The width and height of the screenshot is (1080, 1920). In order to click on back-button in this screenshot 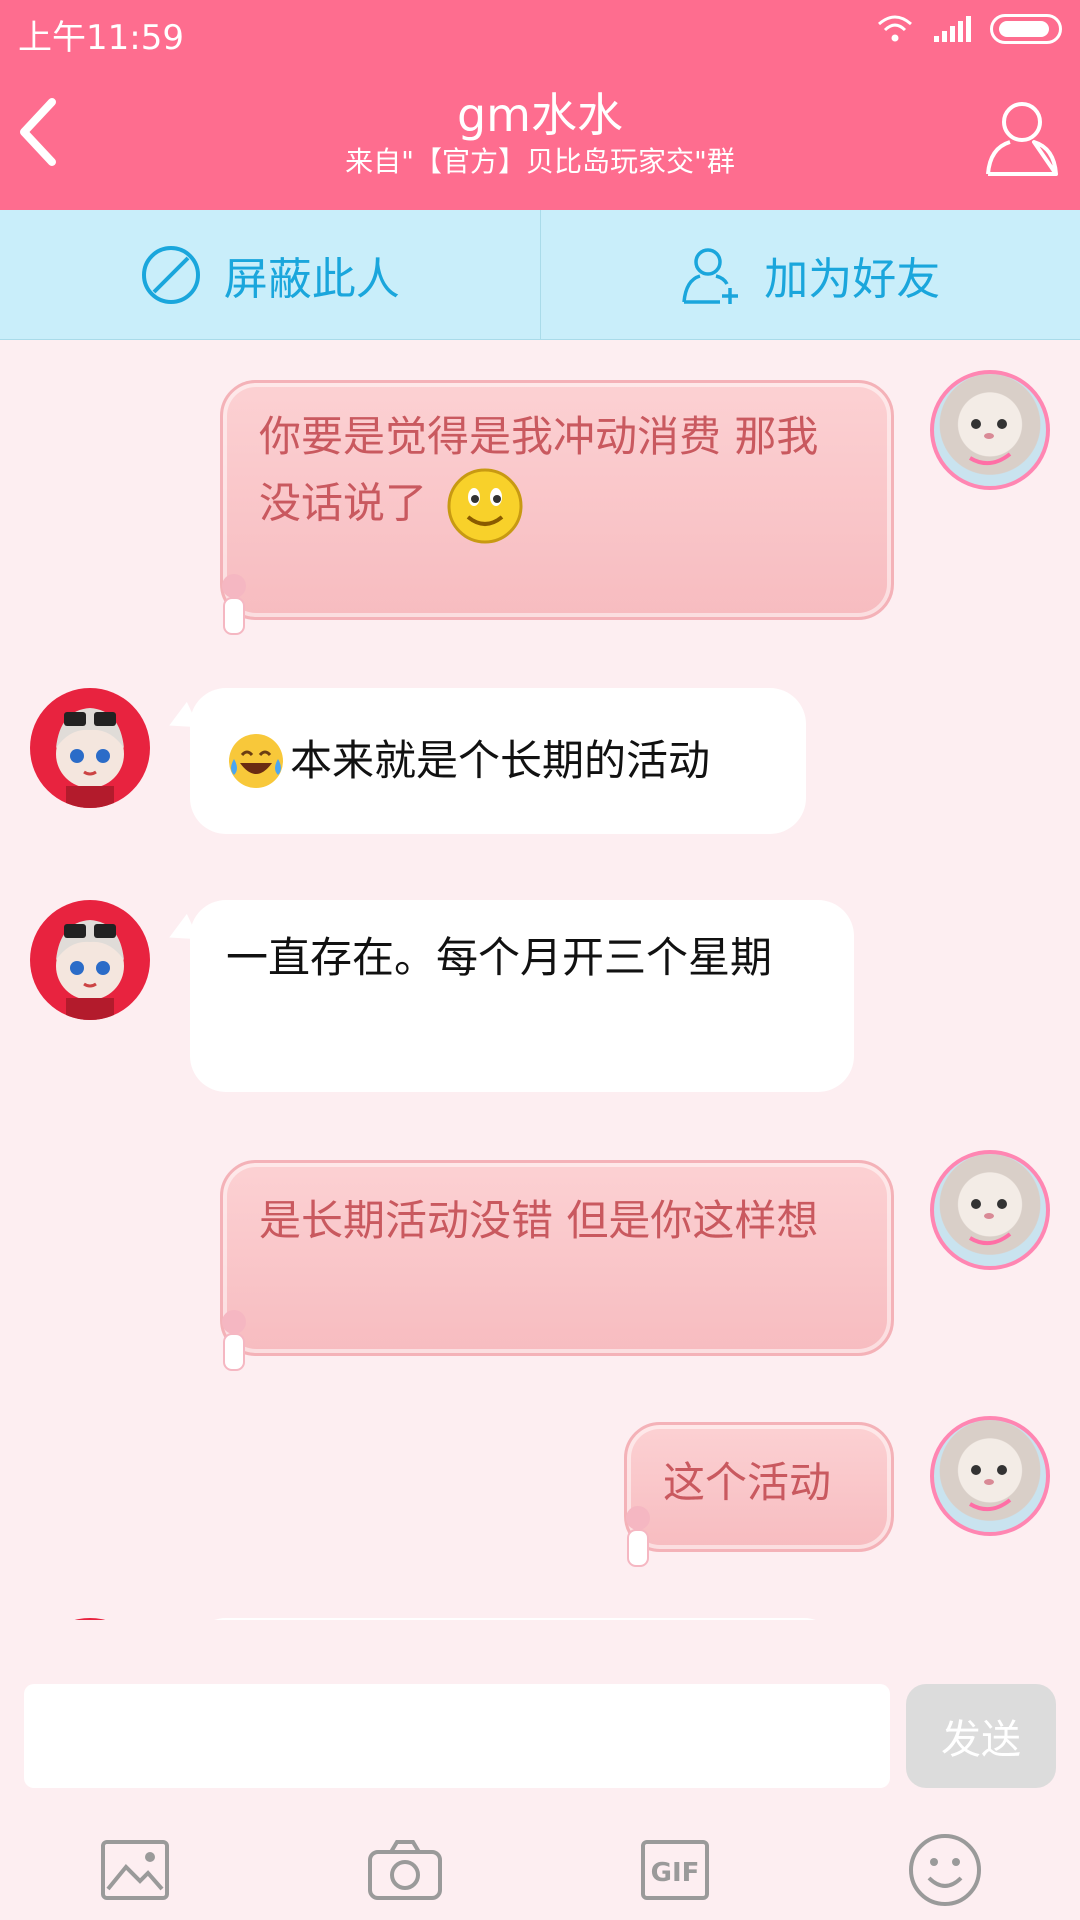, I will do `click(42, 132)`.